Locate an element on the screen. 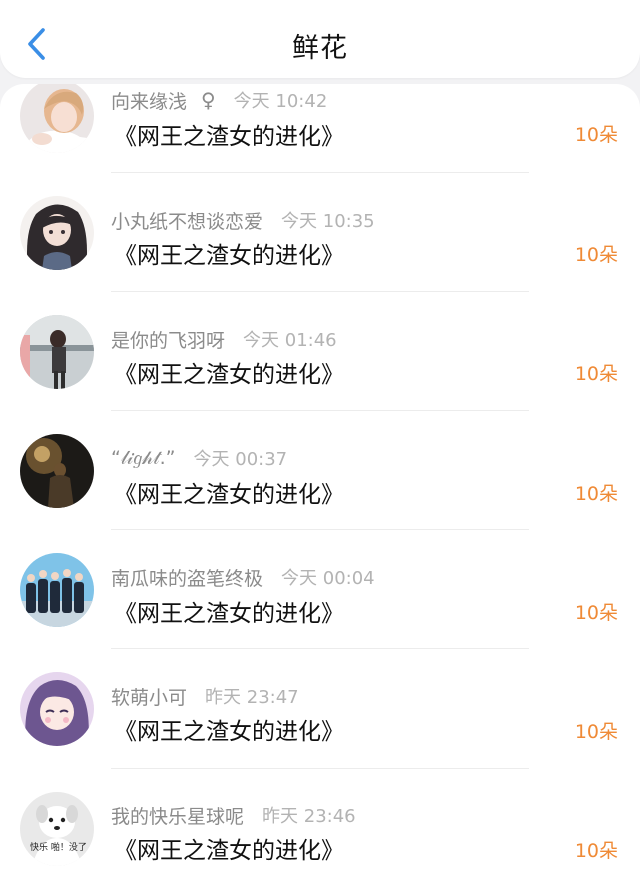  timestamp: 今天 00:37 is located at coordinates (240, 459).